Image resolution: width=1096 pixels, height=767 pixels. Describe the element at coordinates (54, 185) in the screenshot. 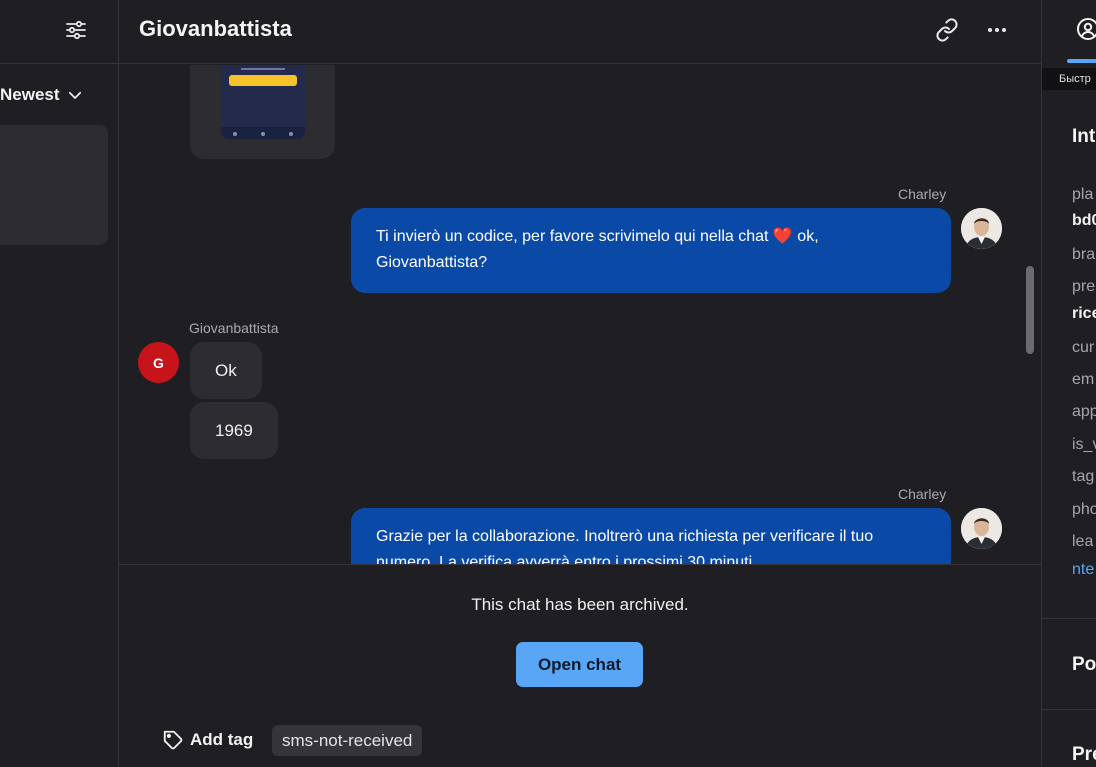

I see `conversation-card-selected` at that location.